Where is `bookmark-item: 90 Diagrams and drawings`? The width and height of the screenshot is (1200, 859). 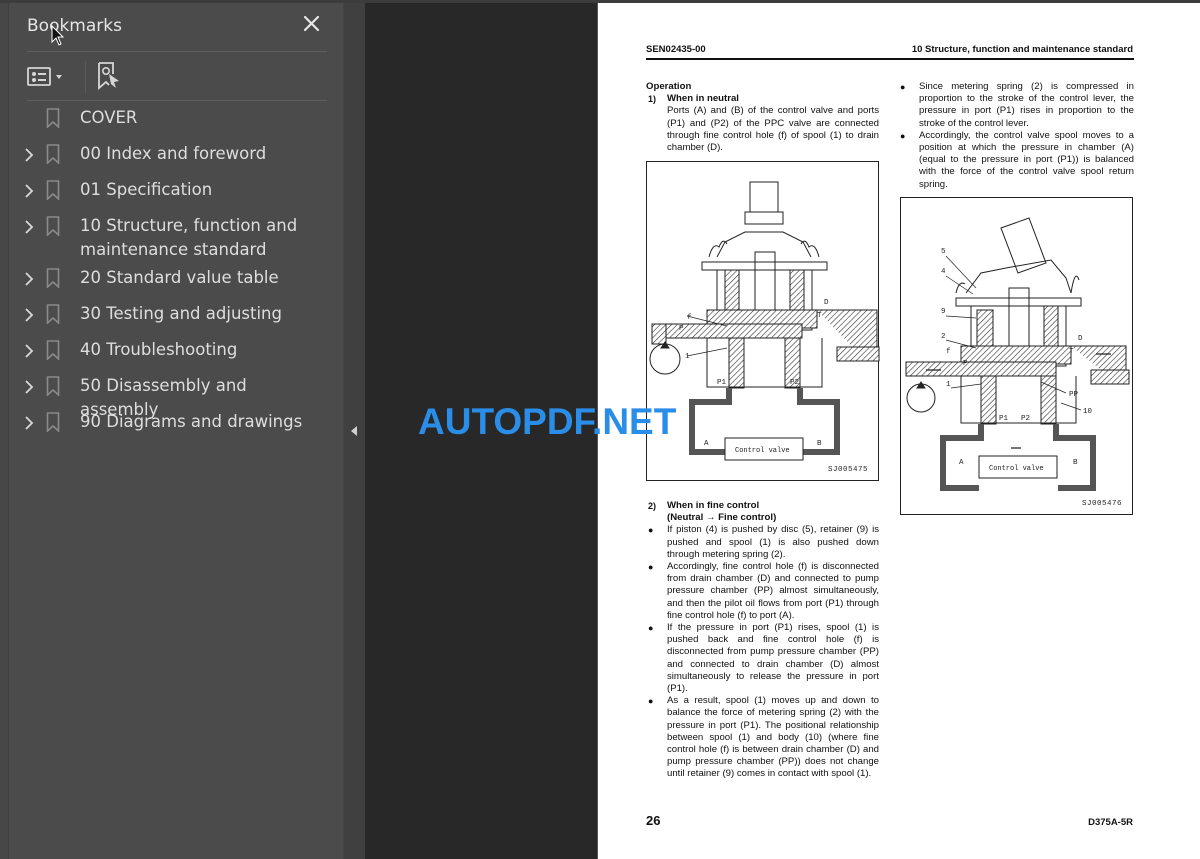
bookmark-item: 90 Diagrams and drawings is located at coordinates (159, 422).